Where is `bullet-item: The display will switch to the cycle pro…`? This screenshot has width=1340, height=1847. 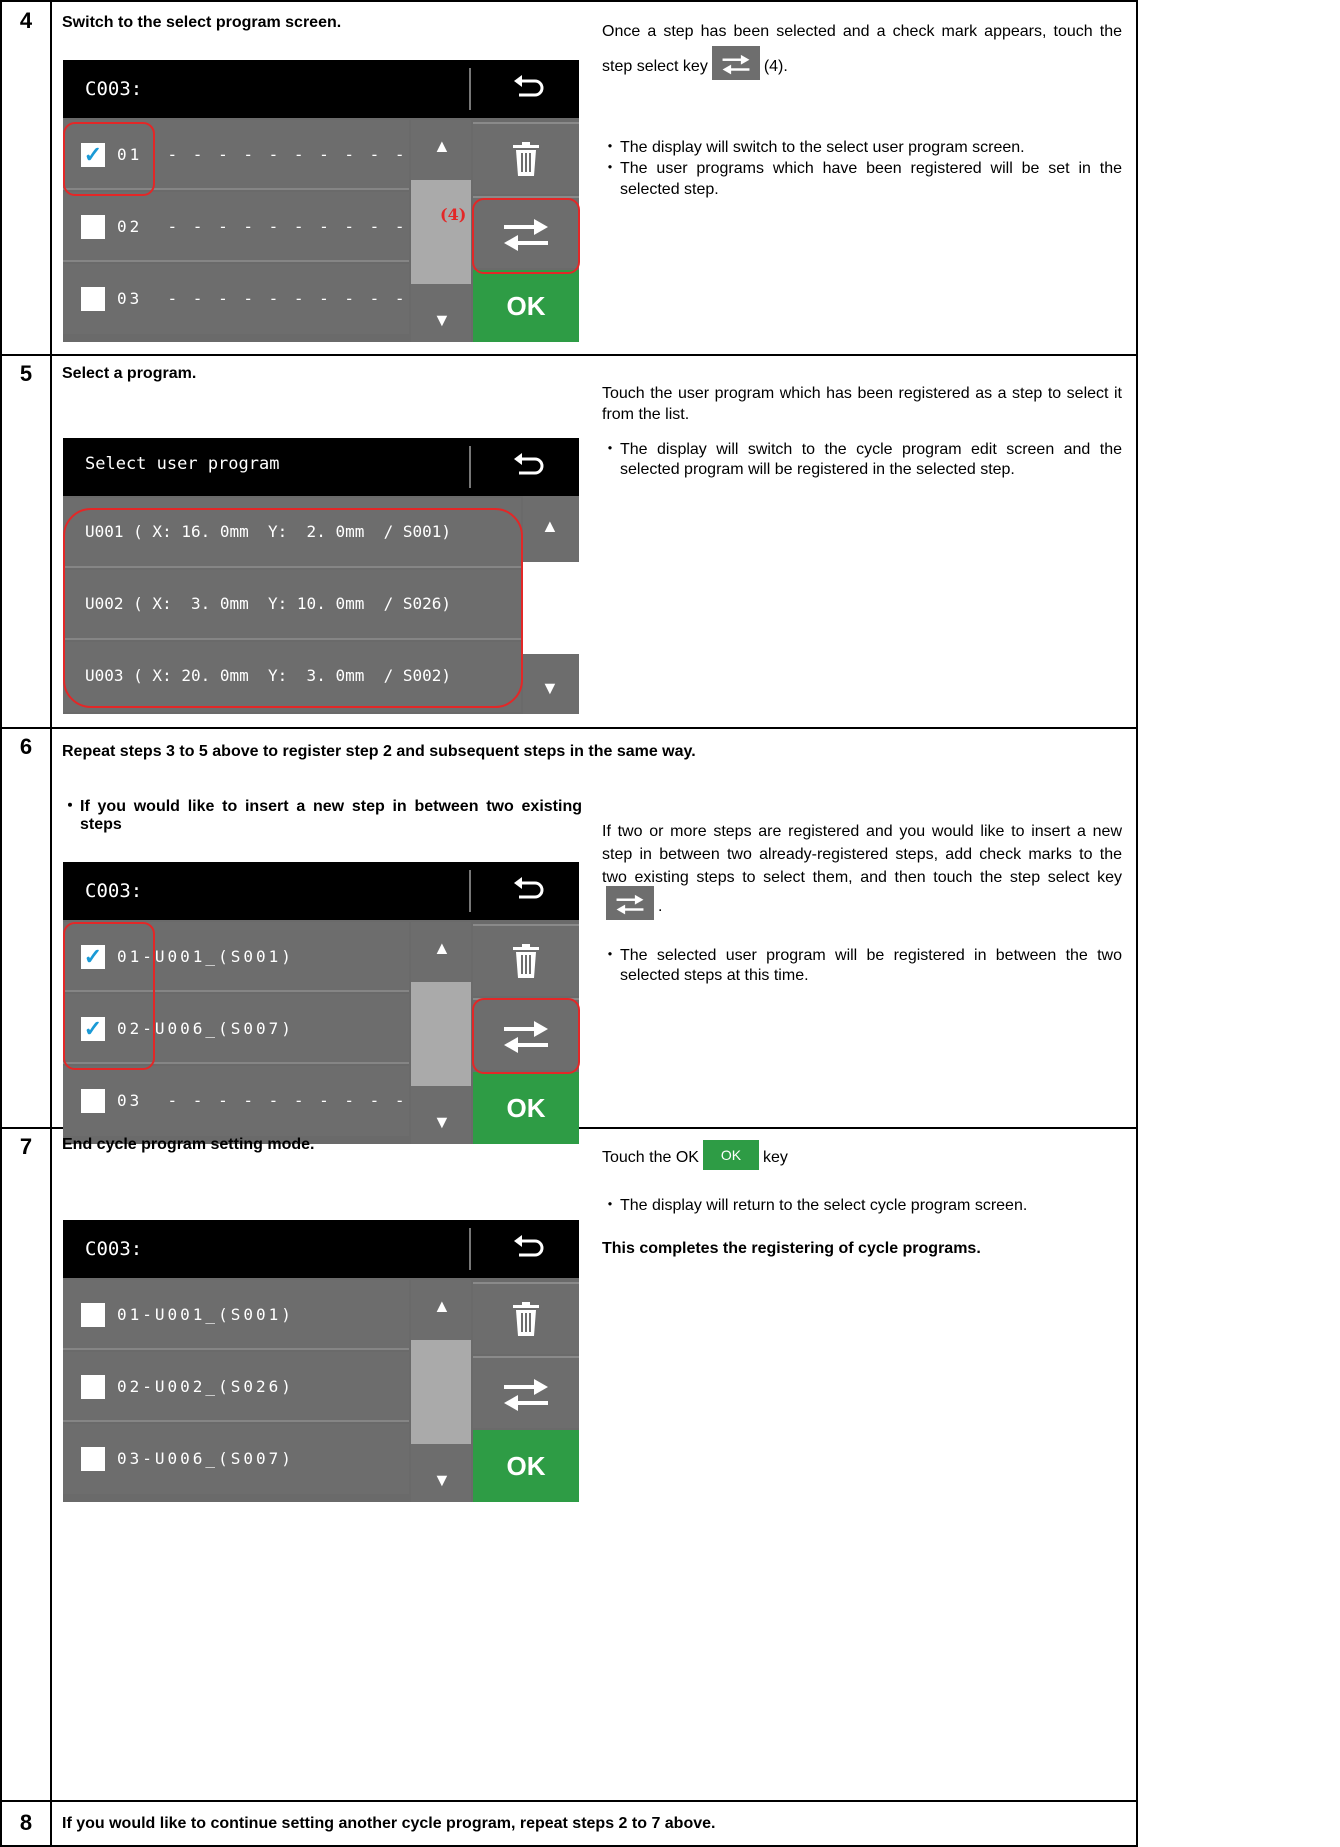 bullet-item: The display will switch to the cycle pro… is located at coordinates (862, 461).